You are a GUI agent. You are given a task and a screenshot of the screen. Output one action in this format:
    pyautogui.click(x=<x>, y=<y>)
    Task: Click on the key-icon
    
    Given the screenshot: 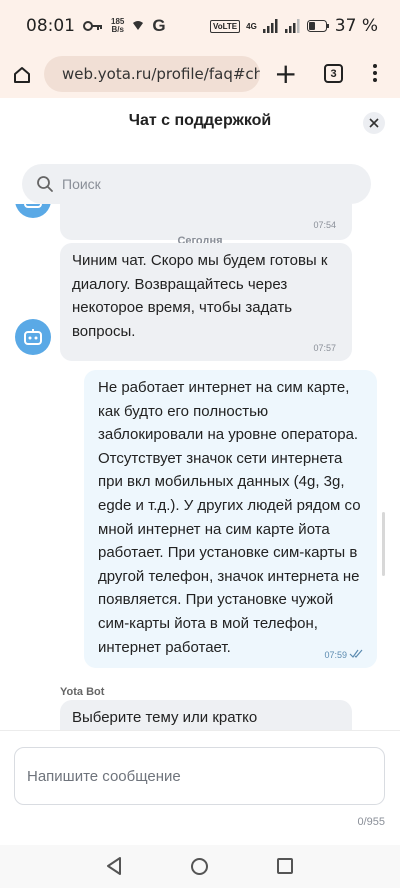 What is the action you would take?
    pyautogui.click(x=92, y=26)
    